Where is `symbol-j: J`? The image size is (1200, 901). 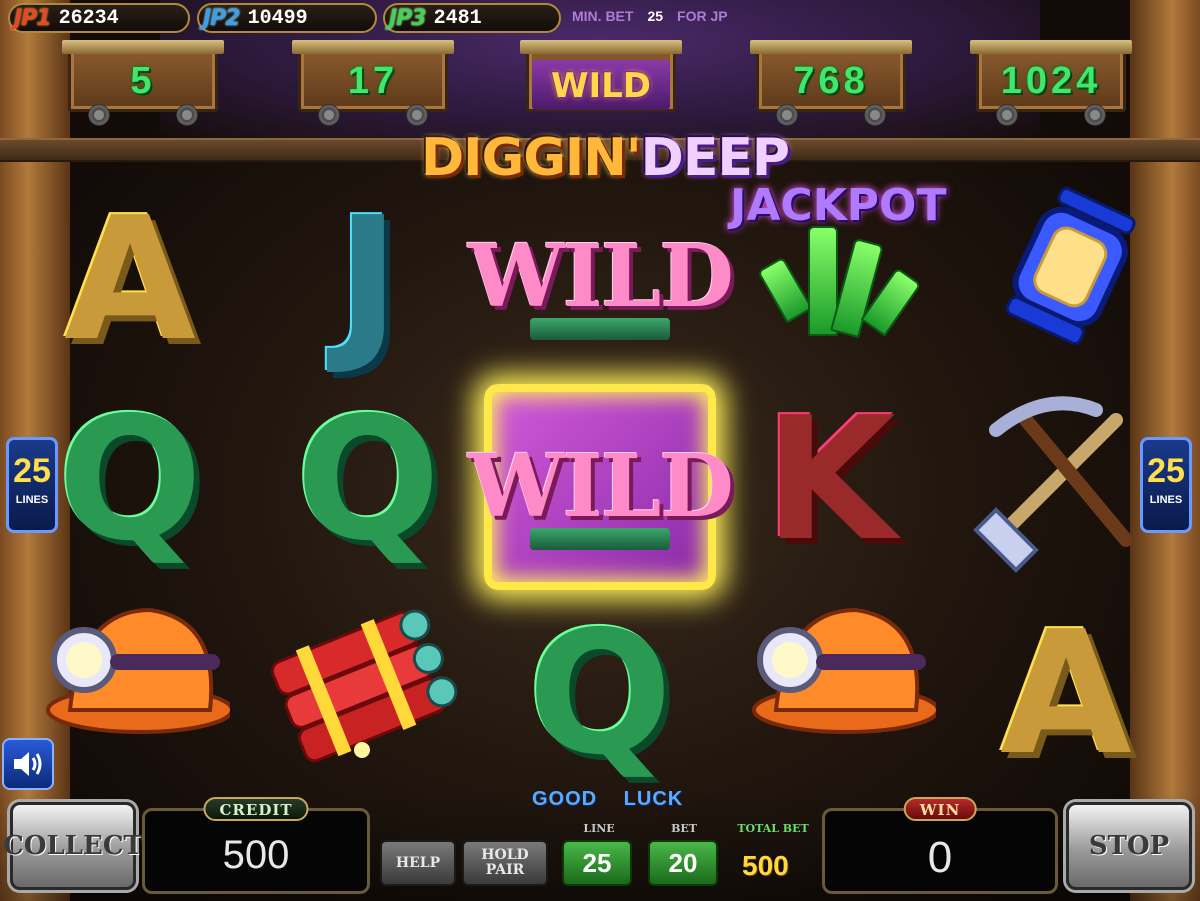
symbol-j: J is located at coordinates (368, 280).